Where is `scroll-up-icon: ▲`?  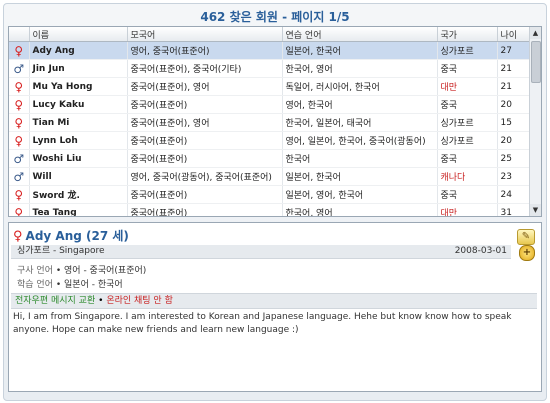 scroll-up-icon: ▲ is located at coordinates (535, 33).